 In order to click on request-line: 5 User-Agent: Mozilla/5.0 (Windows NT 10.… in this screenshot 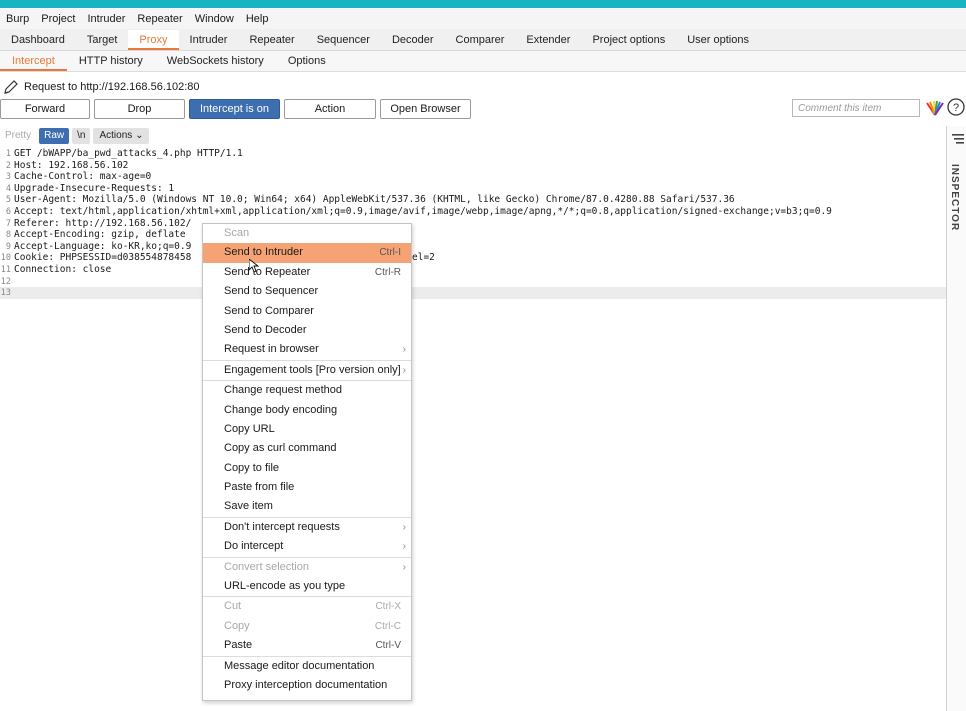, I will do `click(473, 200)`.